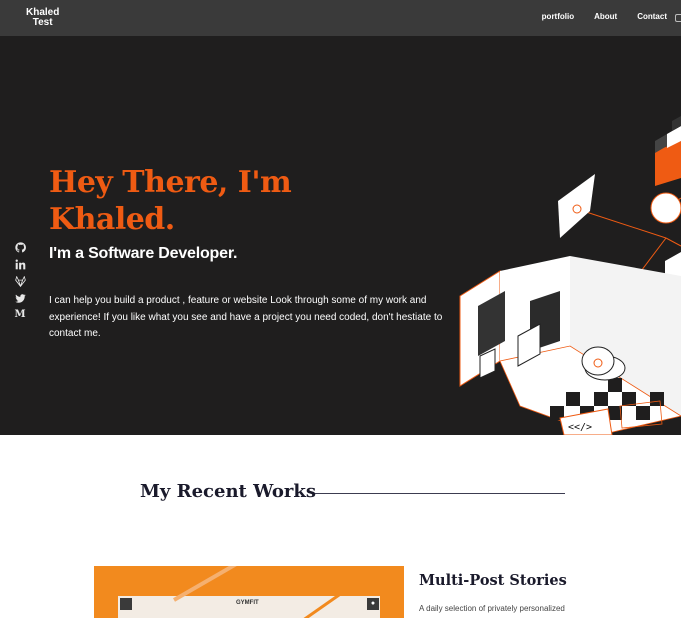 The width and height of the screenshot is (681, 618). I want to click on site-logo: Khaled Test, so click(42, 18).